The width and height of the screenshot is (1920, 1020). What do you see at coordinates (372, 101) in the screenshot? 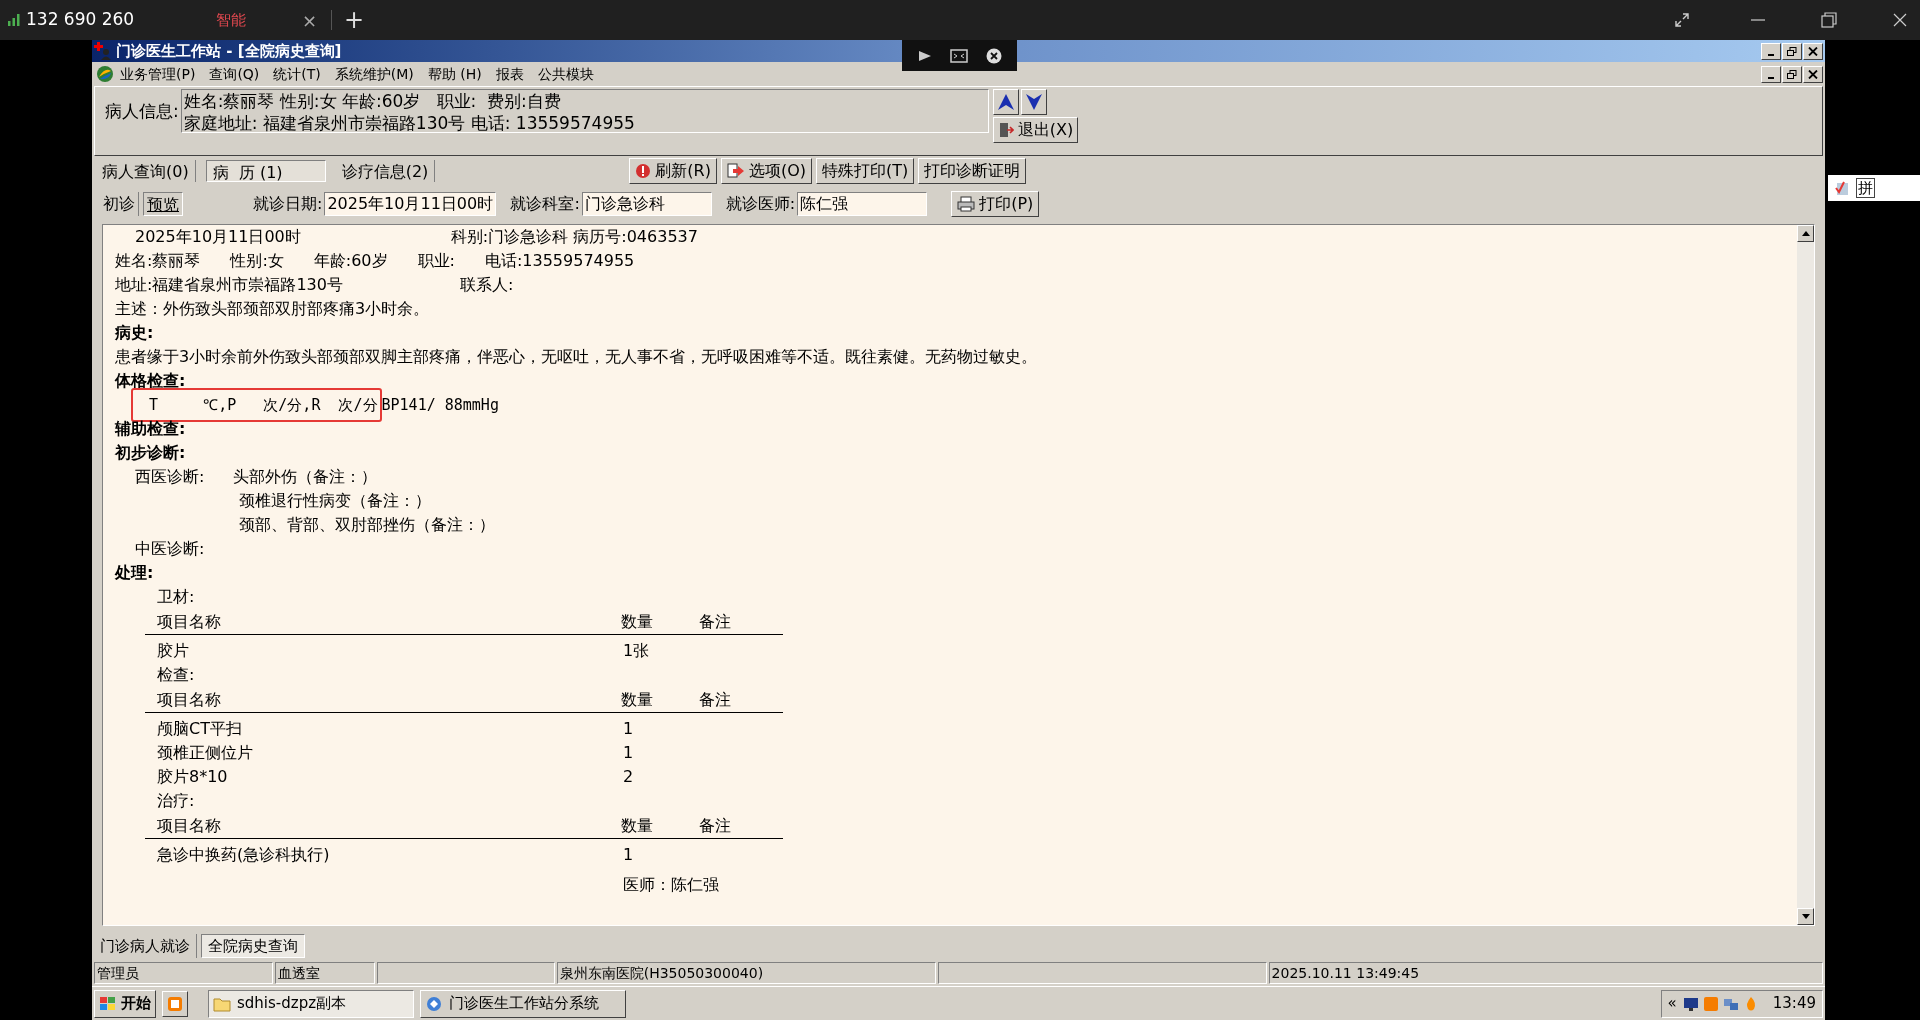
I see `patient-info-text: 姓名:蔡丽琴 性别:女 年龄:60岁 职业: 费别:自费` at bounding box center [372, 101].